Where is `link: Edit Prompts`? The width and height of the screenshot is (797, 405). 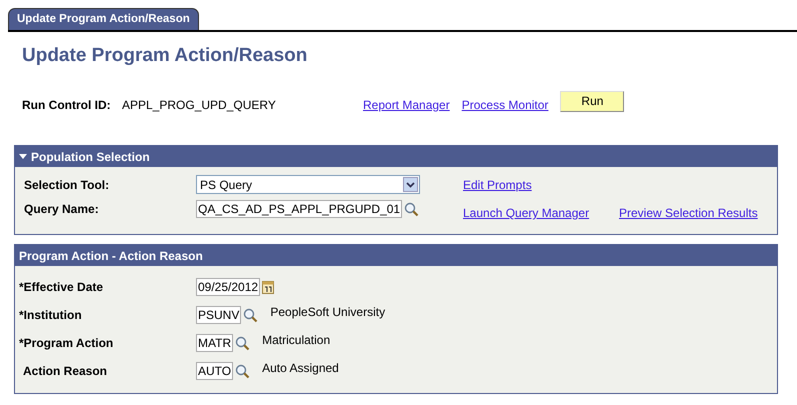
link: Edit Prompts is located at coordinates (541, 185).